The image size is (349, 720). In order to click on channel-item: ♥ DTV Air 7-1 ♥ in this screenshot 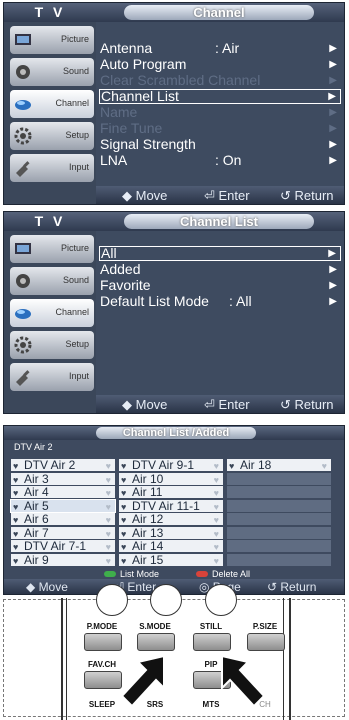, I will do `click(63, 546)`.